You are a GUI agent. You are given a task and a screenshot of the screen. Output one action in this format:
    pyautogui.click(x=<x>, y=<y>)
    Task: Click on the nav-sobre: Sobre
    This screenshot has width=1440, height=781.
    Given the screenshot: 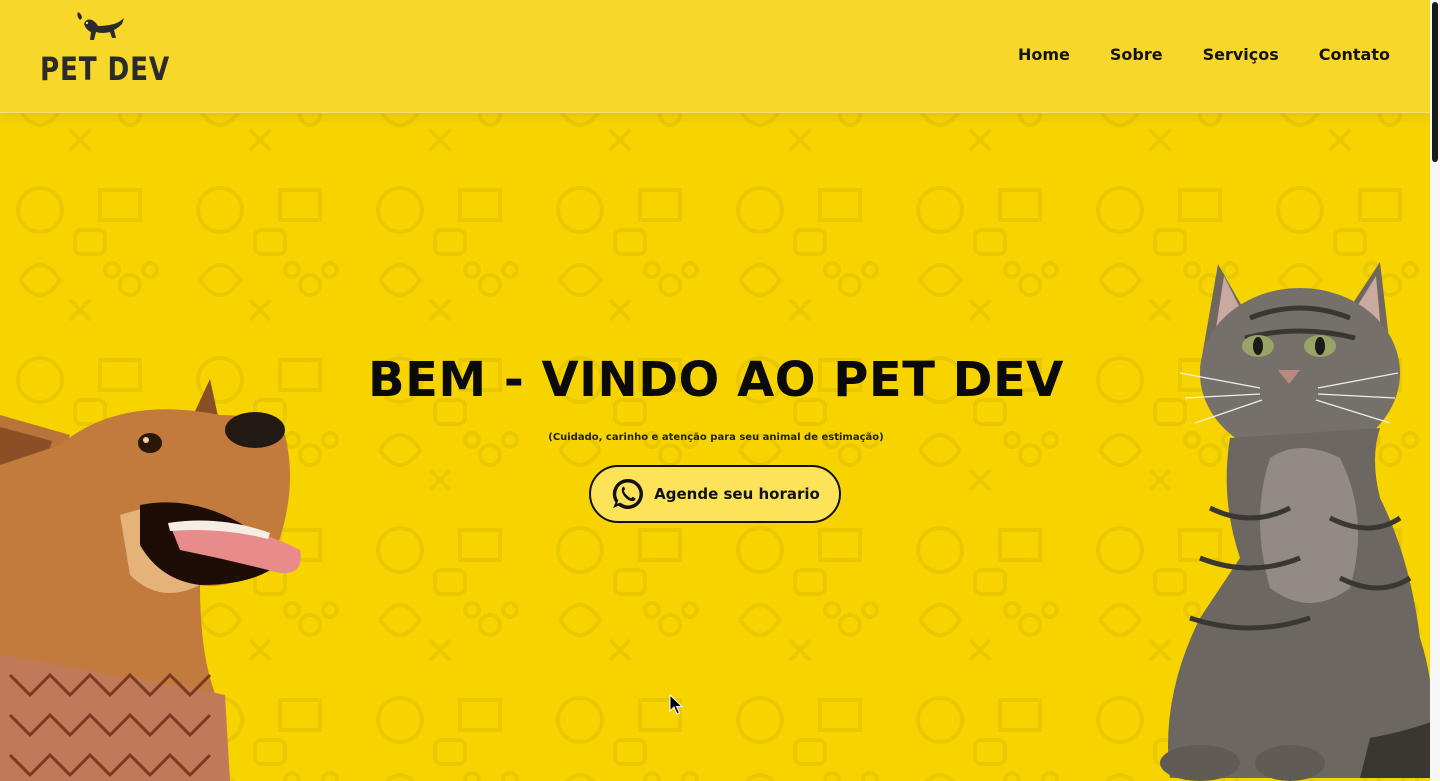 What is the action you would take?
    pyautogui.click(x=1136, y=54)
    